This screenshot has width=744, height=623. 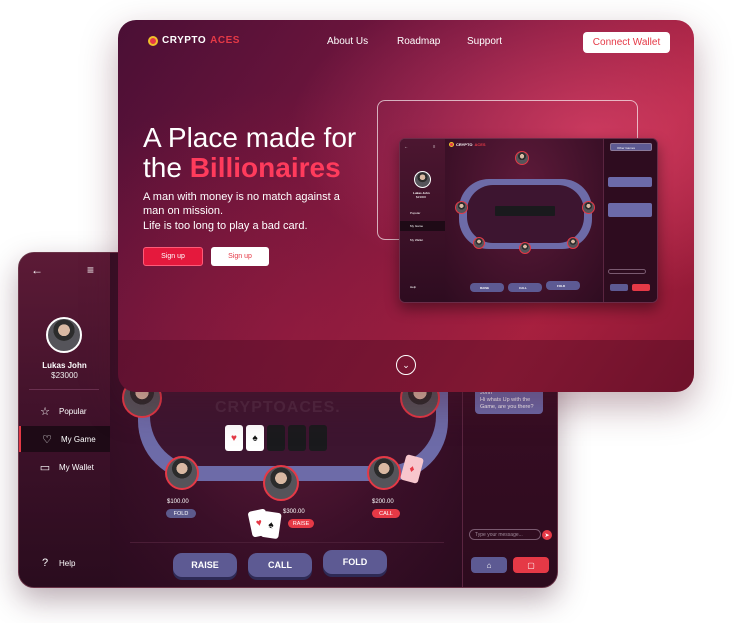 I want to click on brand-name-part2: ACES, so click(x=225, y=40).